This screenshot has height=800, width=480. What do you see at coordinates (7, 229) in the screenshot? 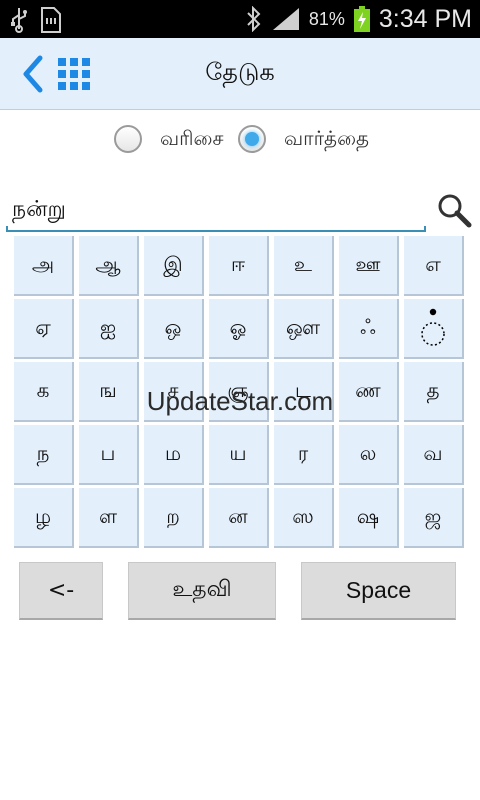
I see `input-underline-left-tick` at bounding box center [7, 229].